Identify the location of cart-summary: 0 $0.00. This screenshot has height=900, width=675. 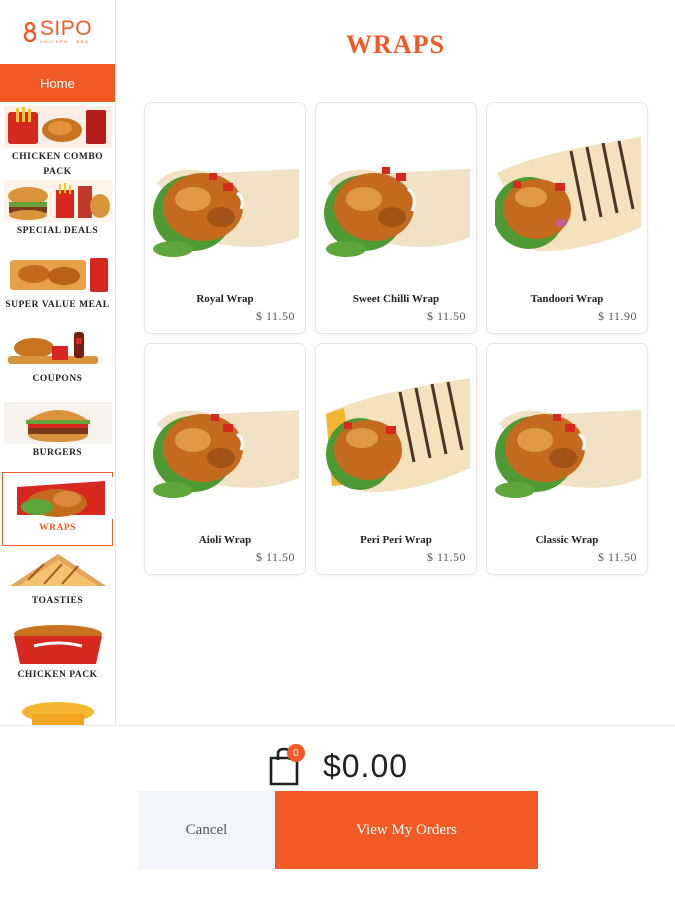
(337, 765).